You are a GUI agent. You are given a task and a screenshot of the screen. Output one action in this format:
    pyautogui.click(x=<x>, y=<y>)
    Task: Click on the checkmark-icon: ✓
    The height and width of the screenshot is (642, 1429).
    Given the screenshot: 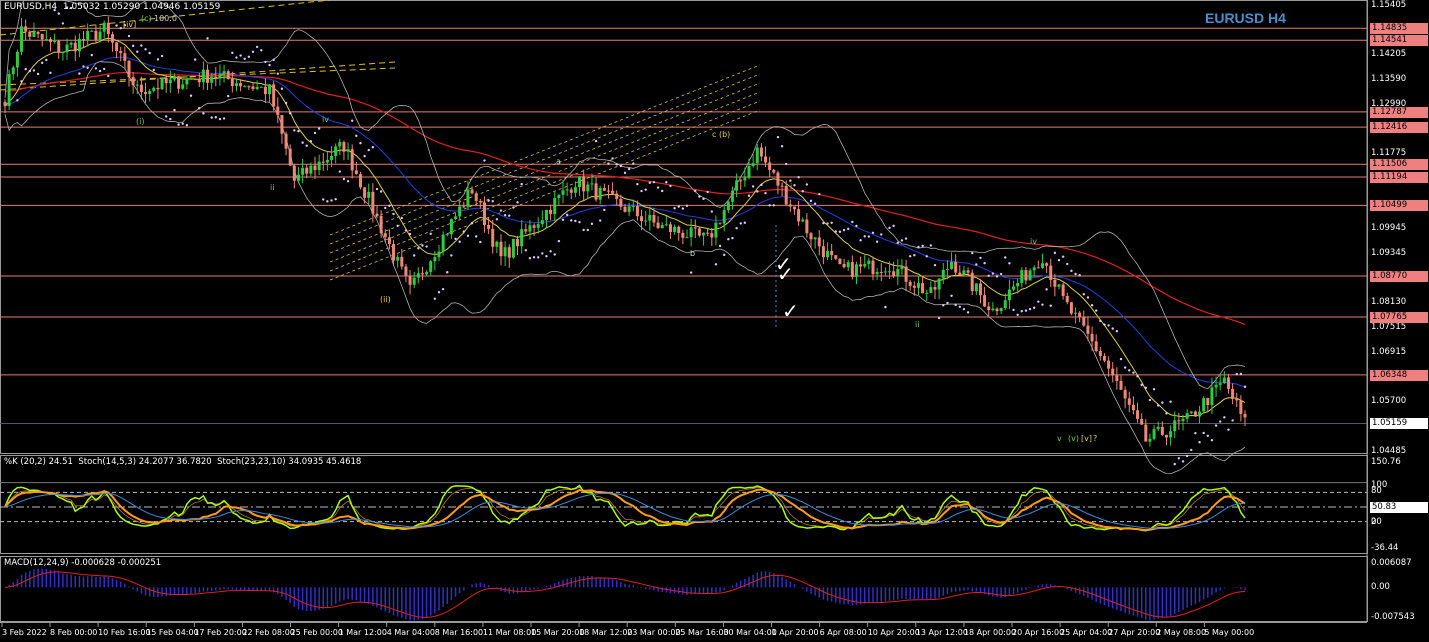 What is the action you would take?
    pyautogui.click(x=790, y=311)
    